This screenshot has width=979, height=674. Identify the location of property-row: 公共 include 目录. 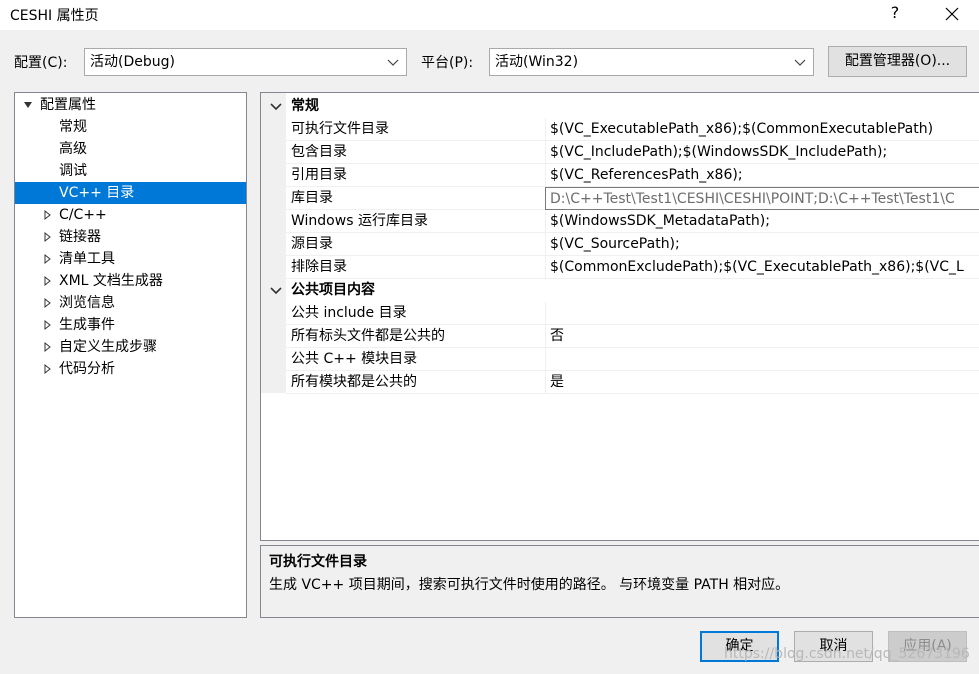
(620, 313).